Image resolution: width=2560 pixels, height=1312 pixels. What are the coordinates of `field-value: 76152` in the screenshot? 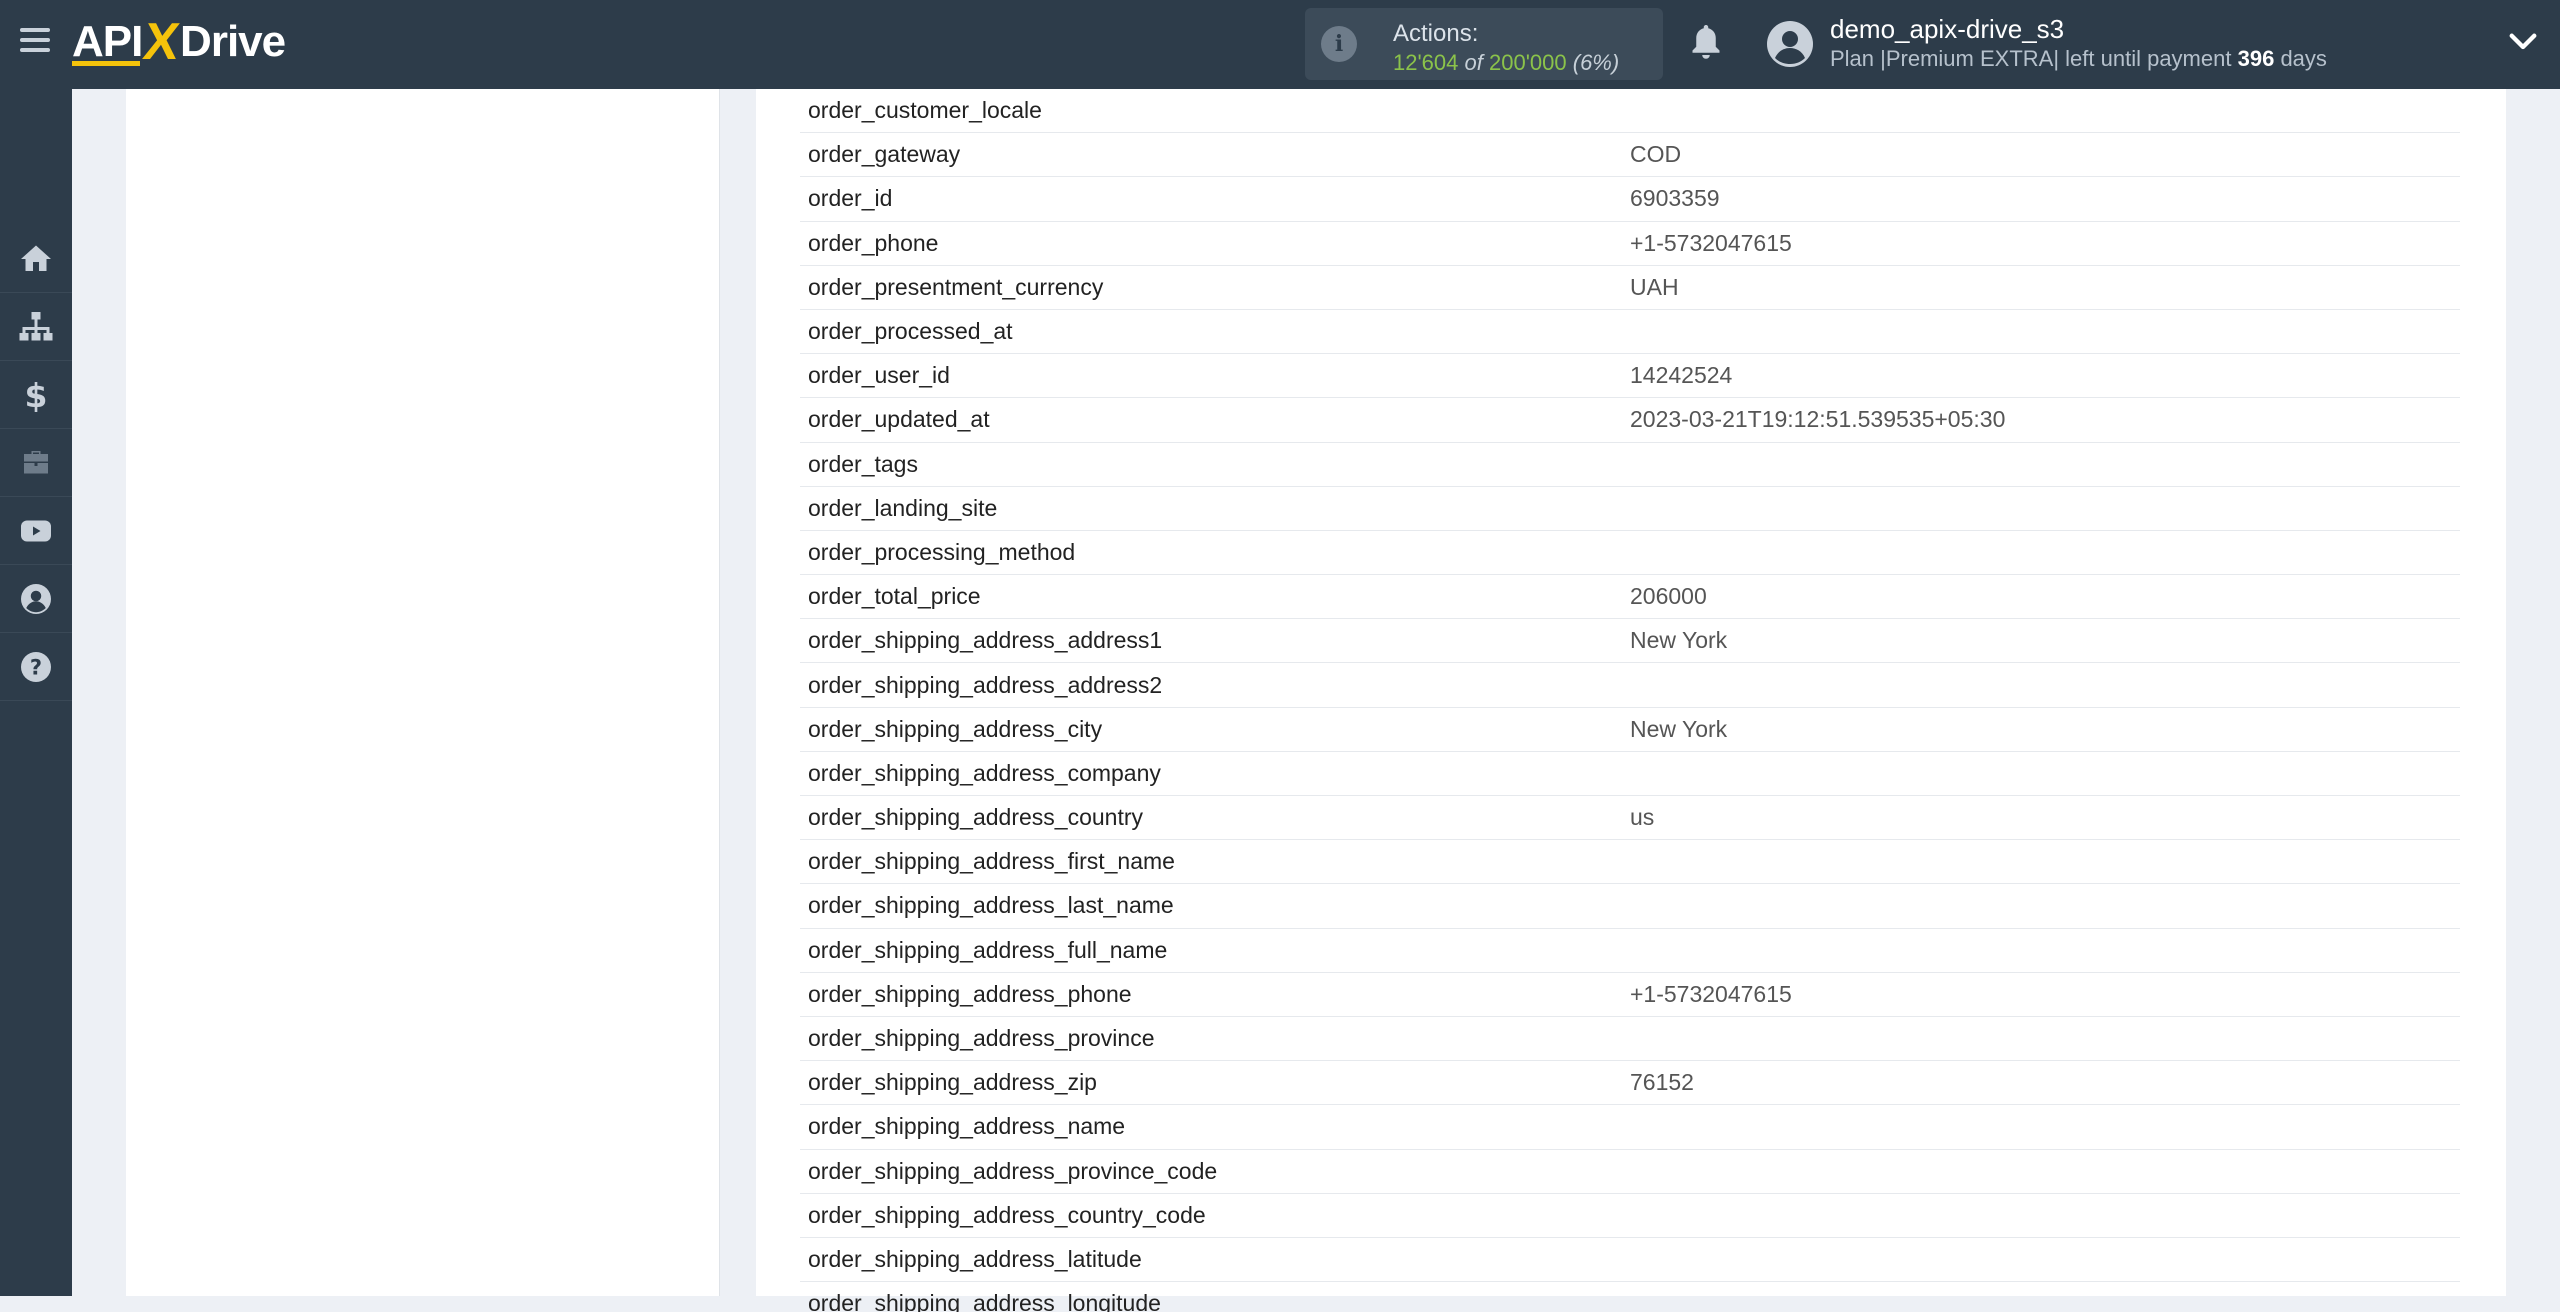 It's located at (1662, 1082).